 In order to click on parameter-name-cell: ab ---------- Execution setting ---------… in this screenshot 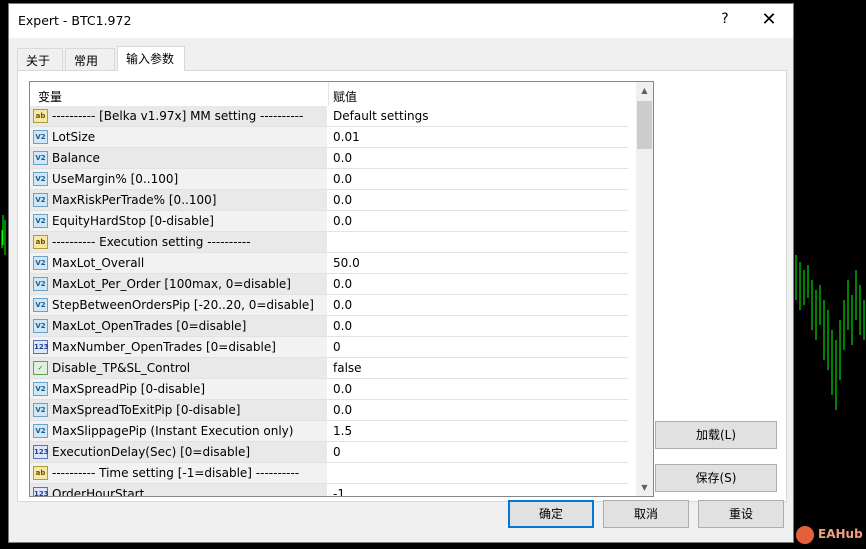, I will do `click(179, 242)`.